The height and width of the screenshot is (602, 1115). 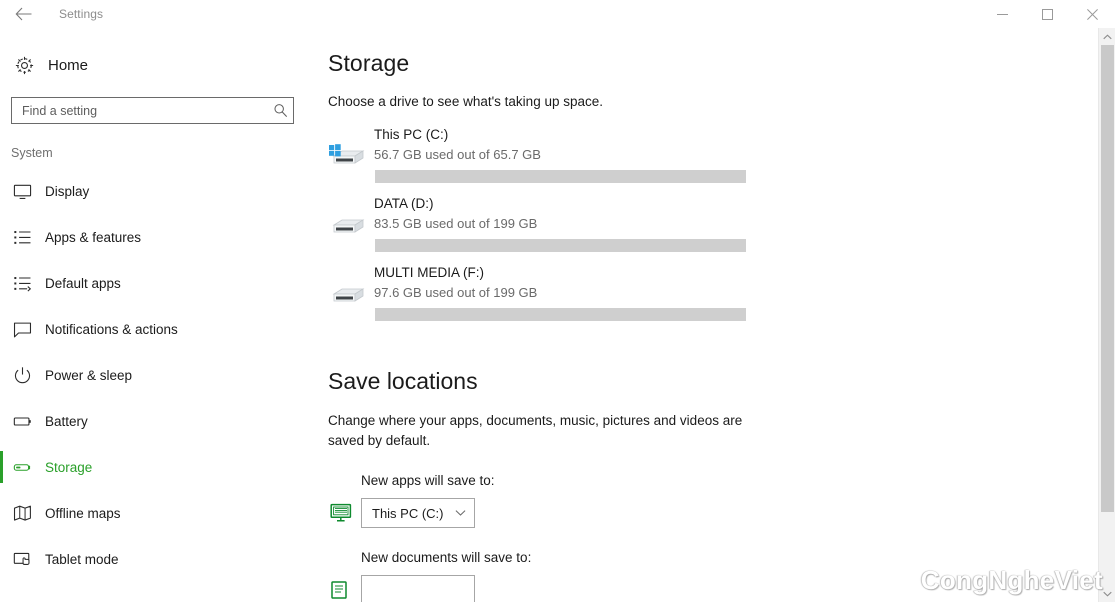 I want to click on pc-monitor-green-icon, so click(x=341, y=513).